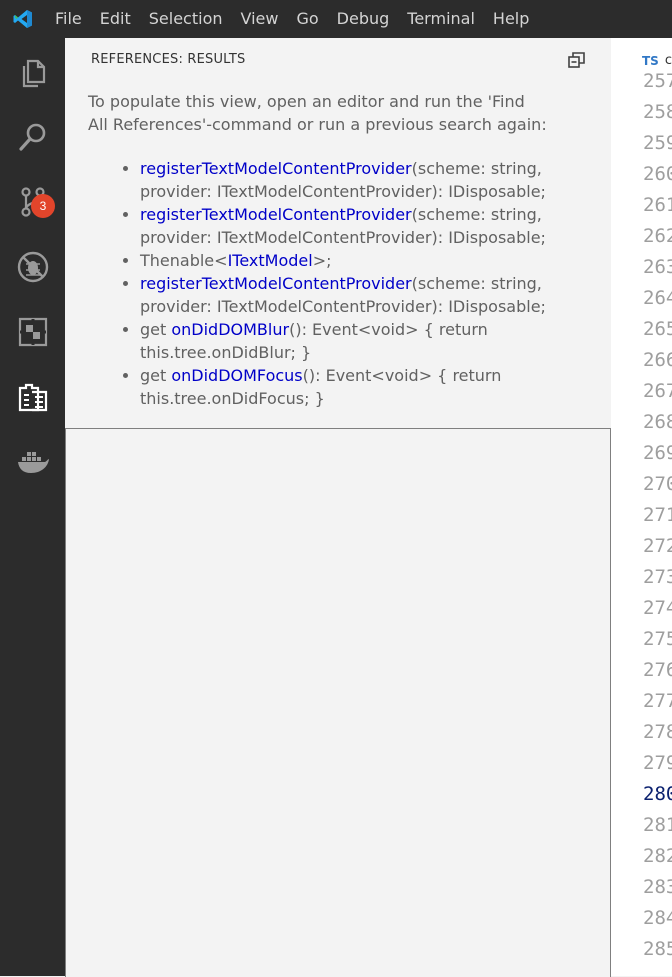  I want to click on line-number: 279, so click(657, 763).